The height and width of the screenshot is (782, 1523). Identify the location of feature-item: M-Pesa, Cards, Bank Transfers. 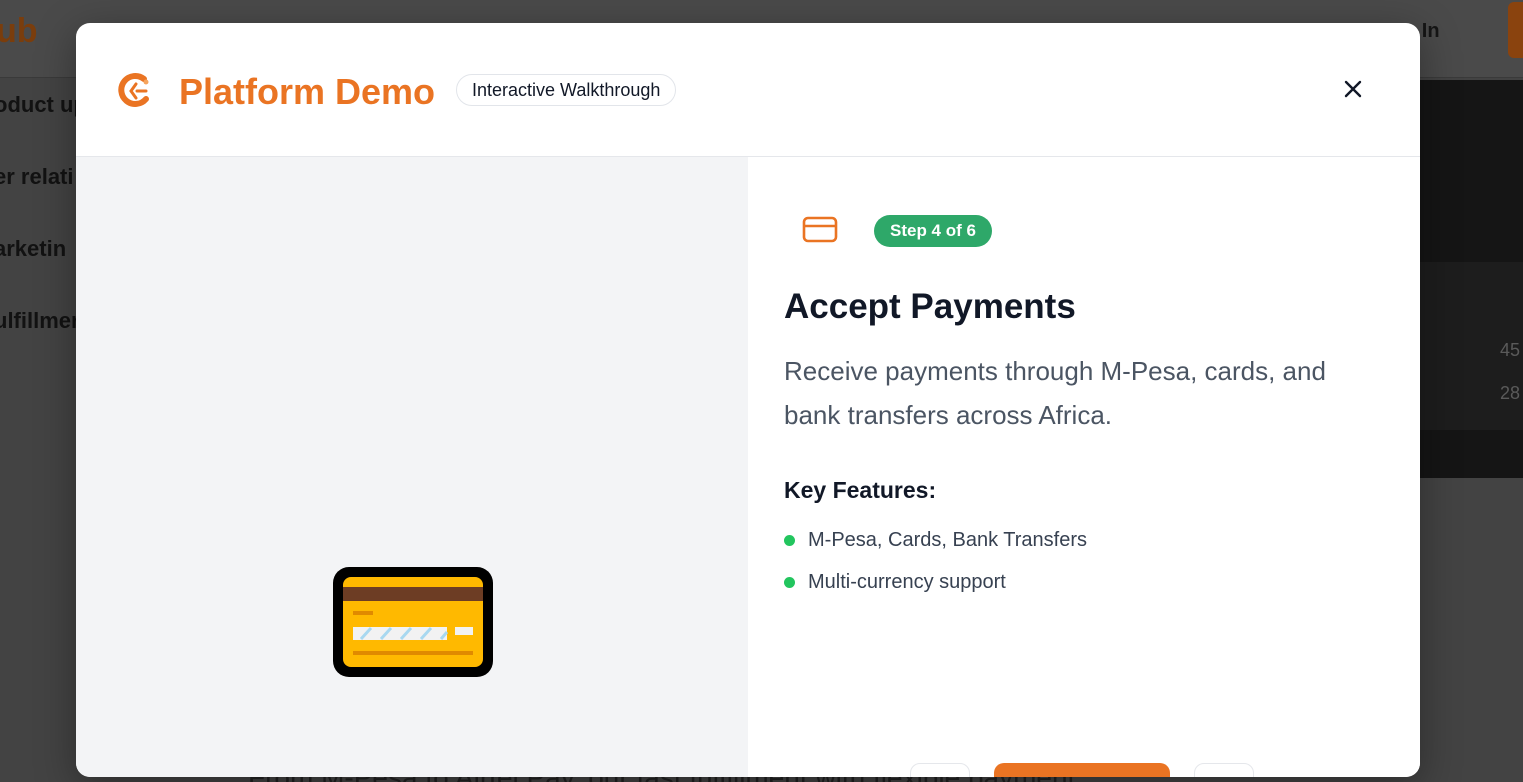
(935, 548).